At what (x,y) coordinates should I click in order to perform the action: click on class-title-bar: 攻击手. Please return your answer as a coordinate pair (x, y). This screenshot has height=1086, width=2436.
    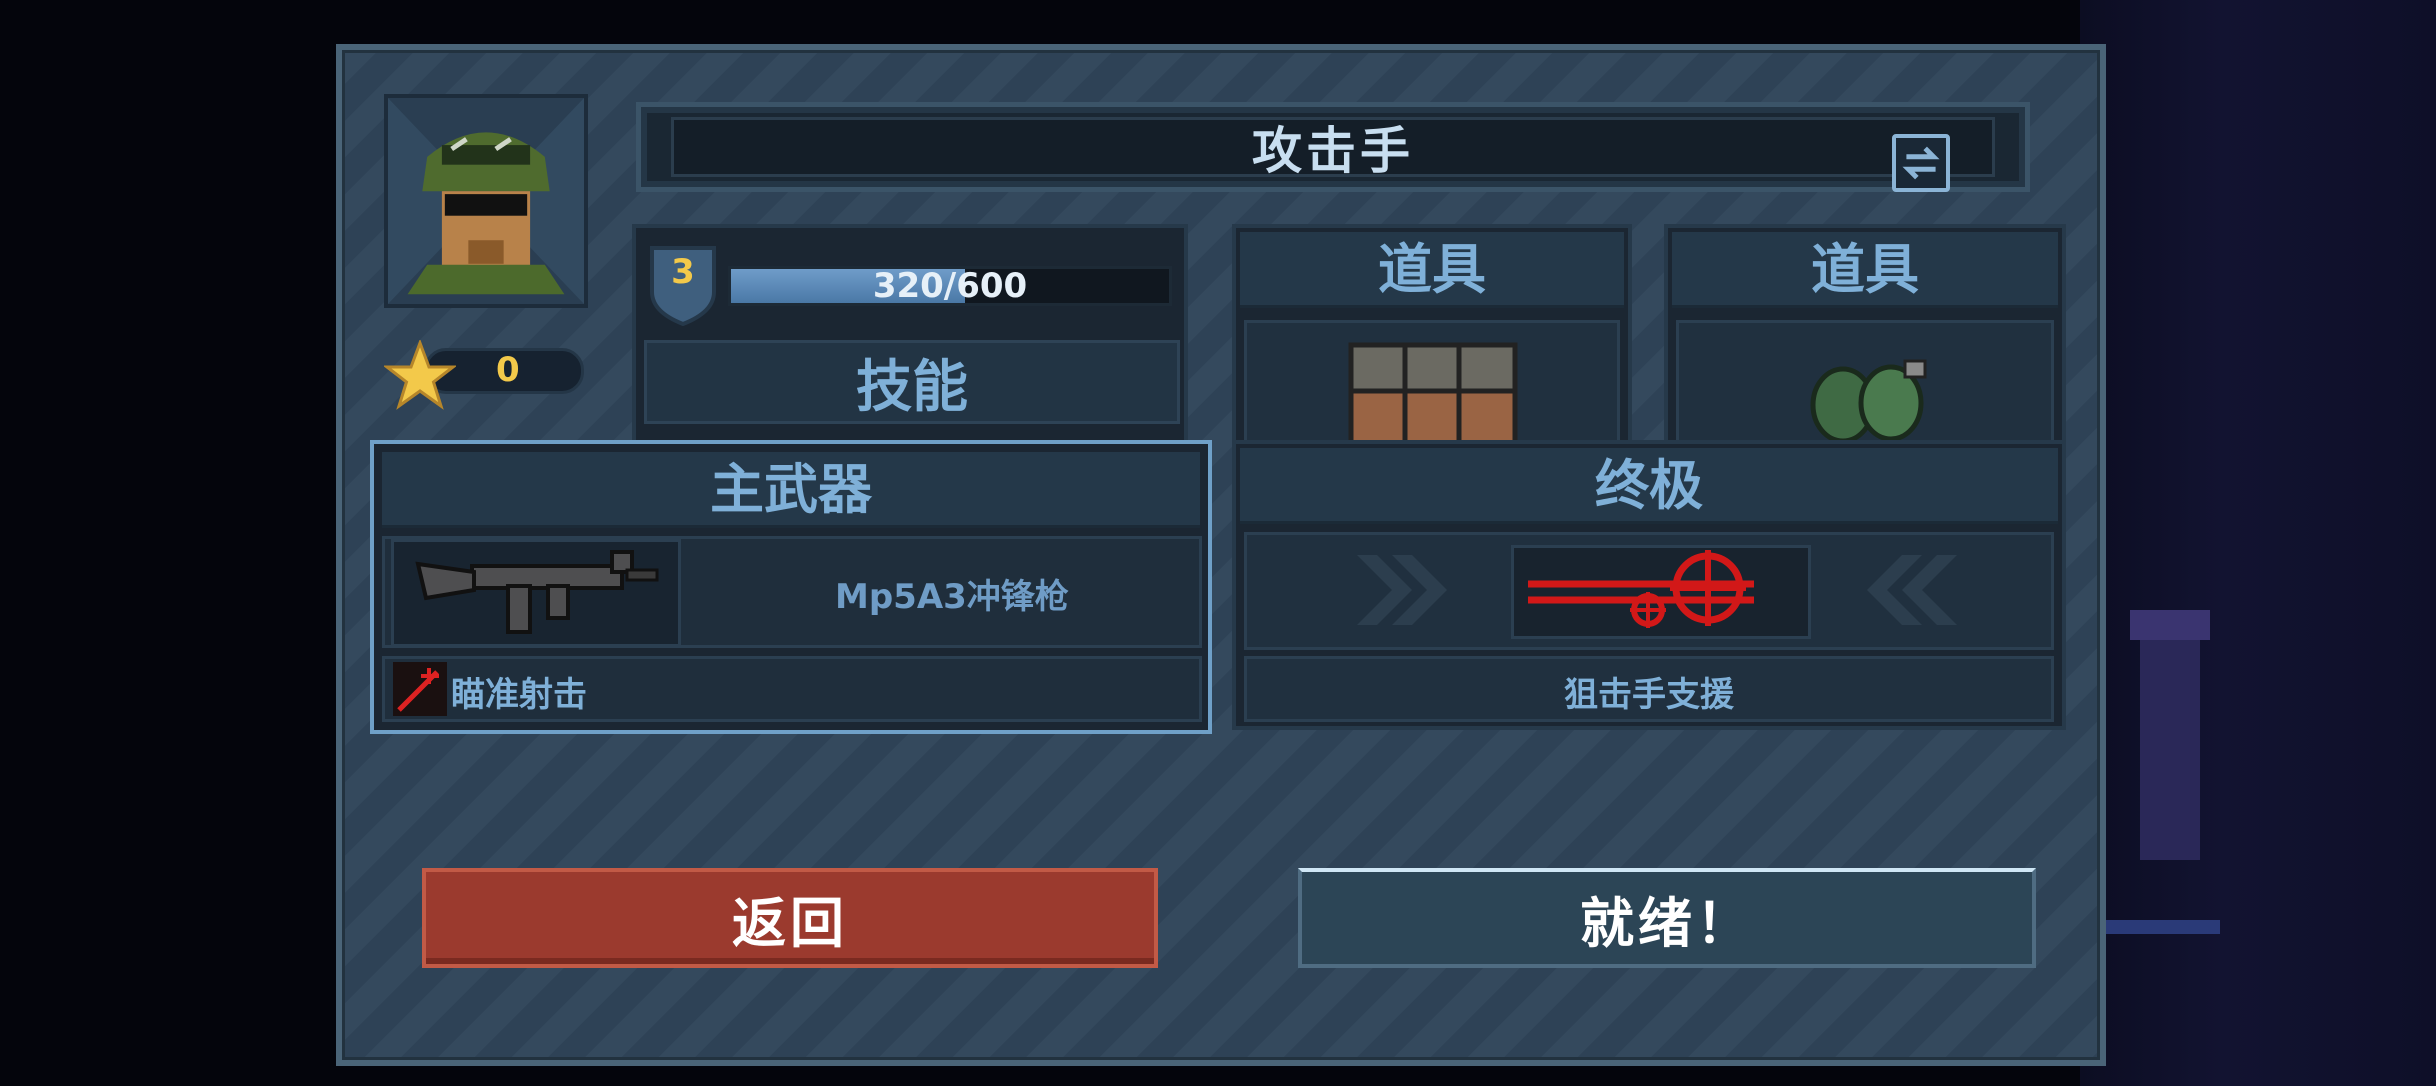
    Looking at the image, I should click on (1333, 147).